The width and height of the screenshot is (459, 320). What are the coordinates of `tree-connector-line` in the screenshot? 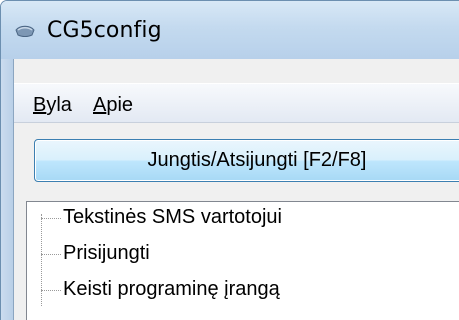 It's located at (41, 260).